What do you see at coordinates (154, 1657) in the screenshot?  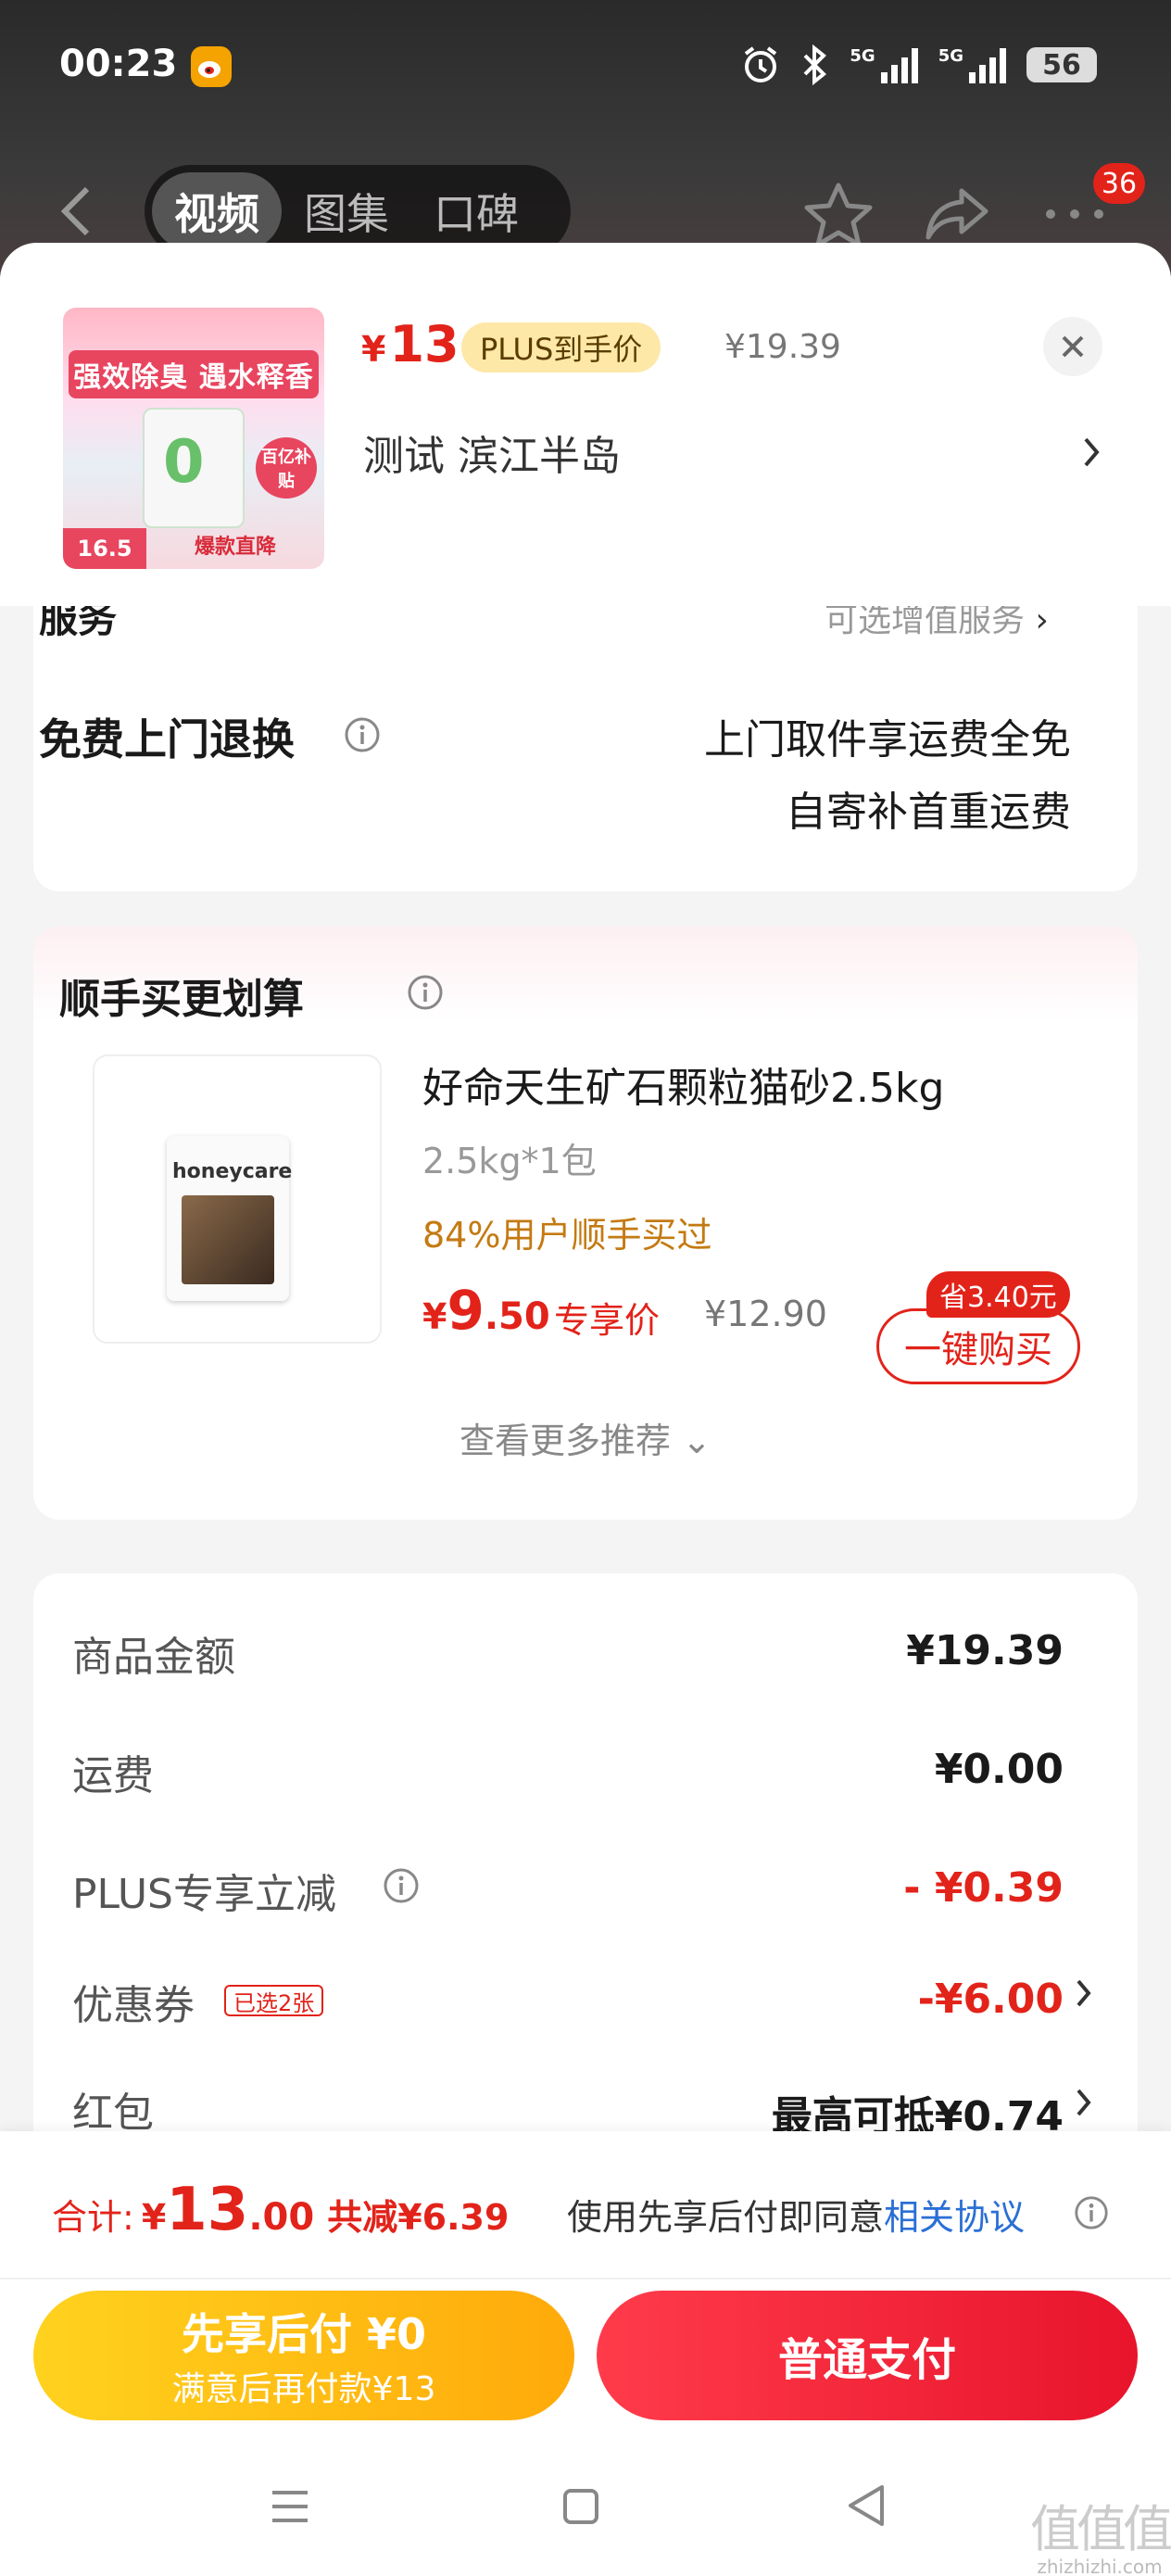 I see `goods-amount-label: 商品金额` at bounding box center [154, 1657].